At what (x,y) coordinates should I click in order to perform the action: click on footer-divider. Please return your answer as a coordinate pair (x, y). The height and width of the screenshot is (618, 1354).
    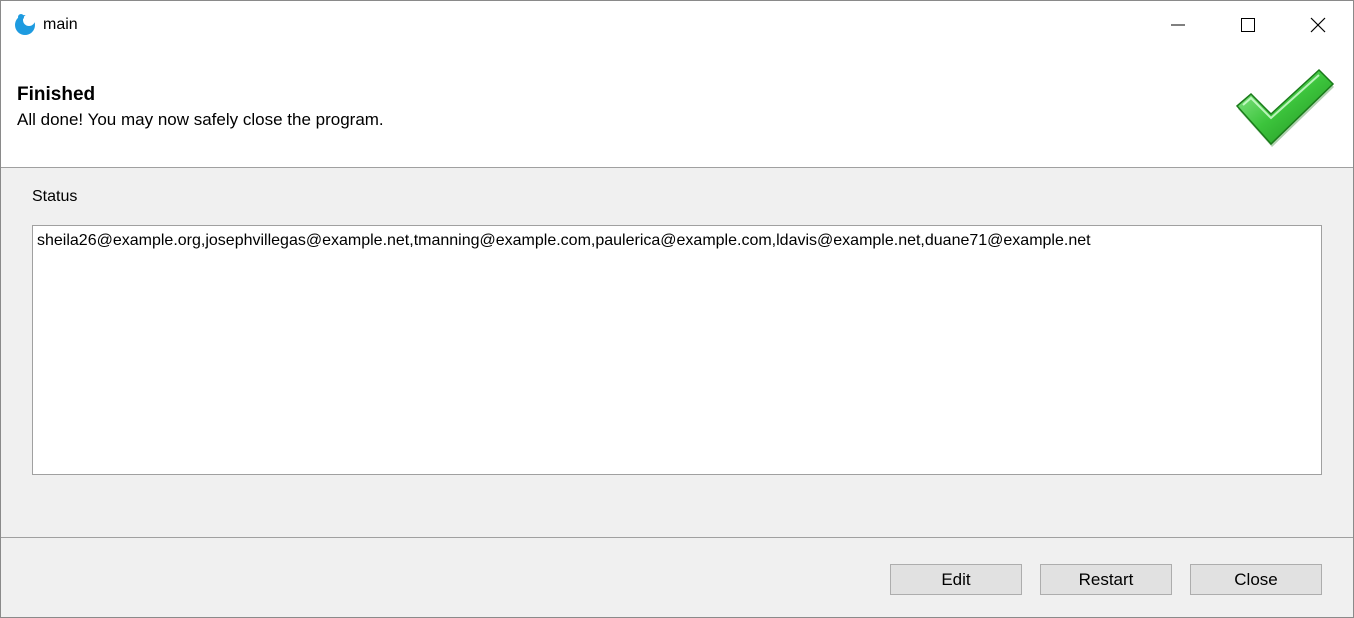
    Looking at the image, I should click on (677, 537).